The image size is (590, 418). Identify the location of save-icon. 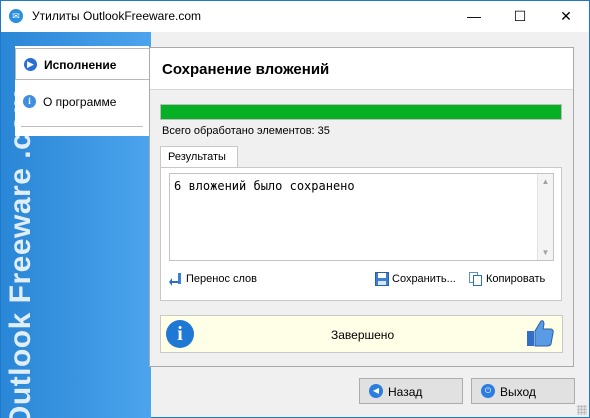
(382, 279).